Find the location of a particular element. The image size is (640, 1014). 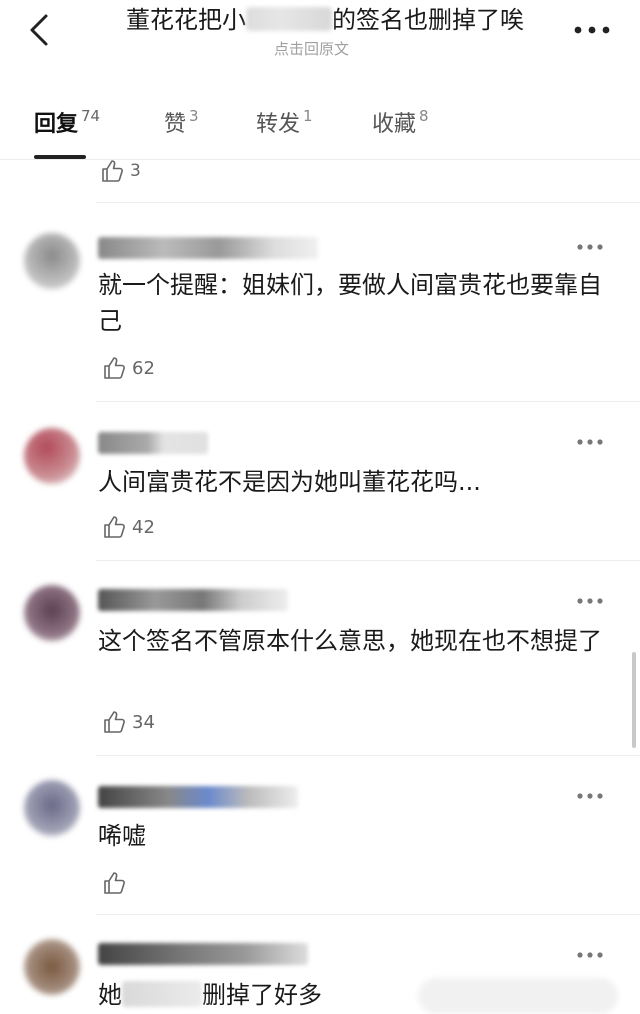

like-count: 42 is located at coordinates (143, 527).